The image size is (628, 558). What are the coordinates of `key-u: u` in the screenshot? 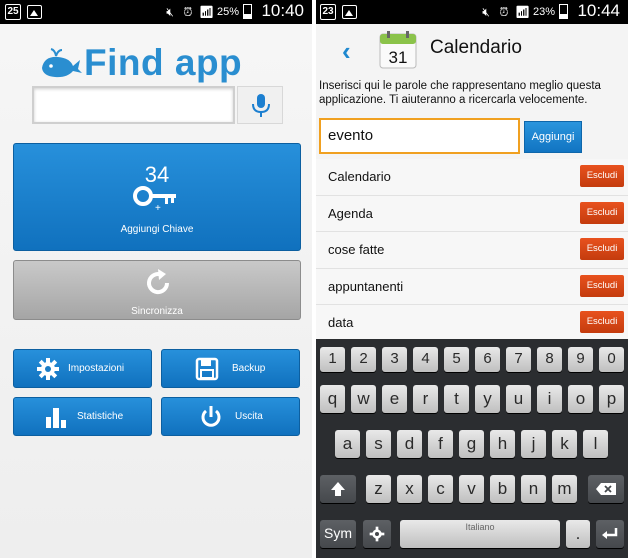 It's located at (518, 399).